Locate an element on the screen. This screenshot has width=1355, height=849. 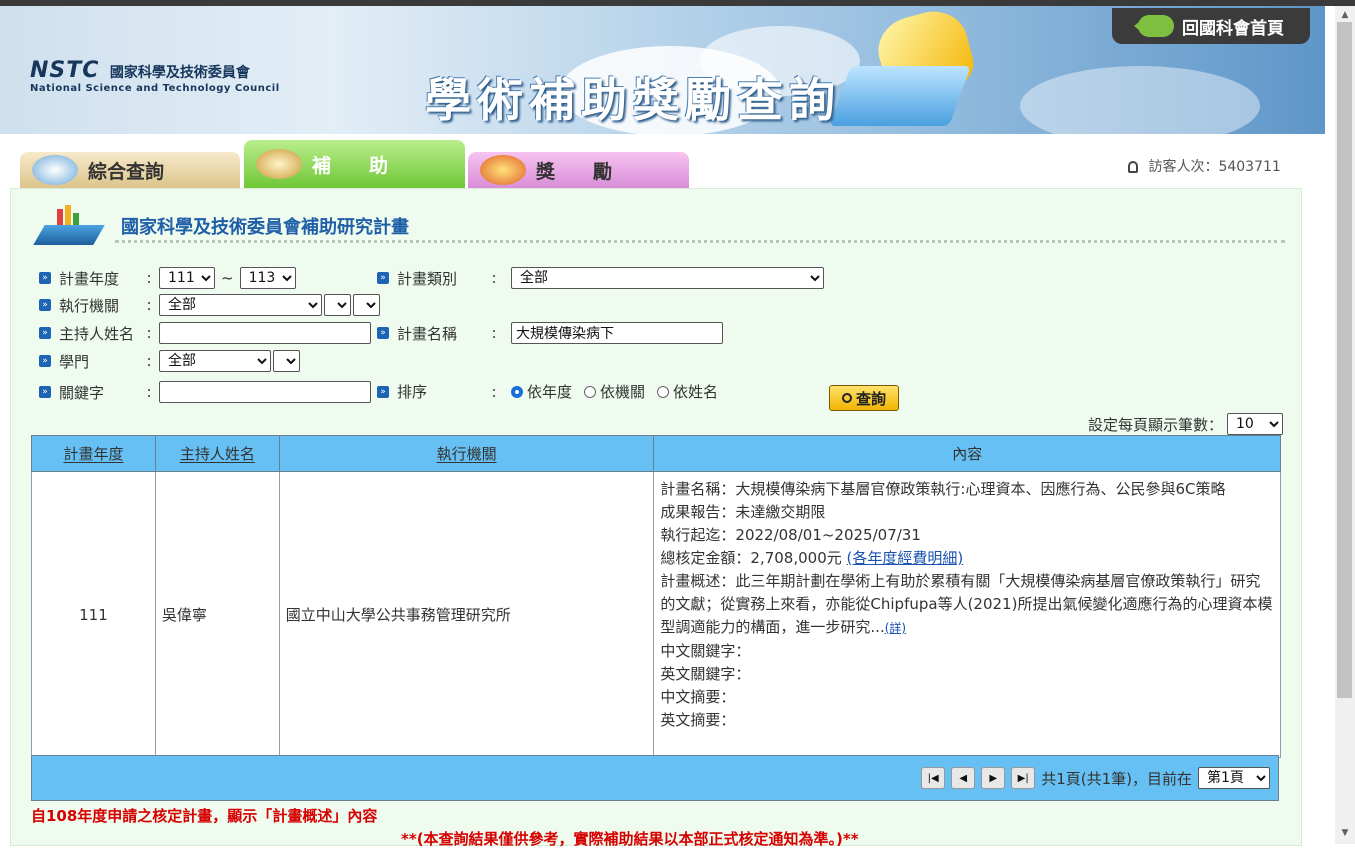
sort-row: » 排序 : 依年度 依機關 依姓名 is located at coordinates (553, 391).